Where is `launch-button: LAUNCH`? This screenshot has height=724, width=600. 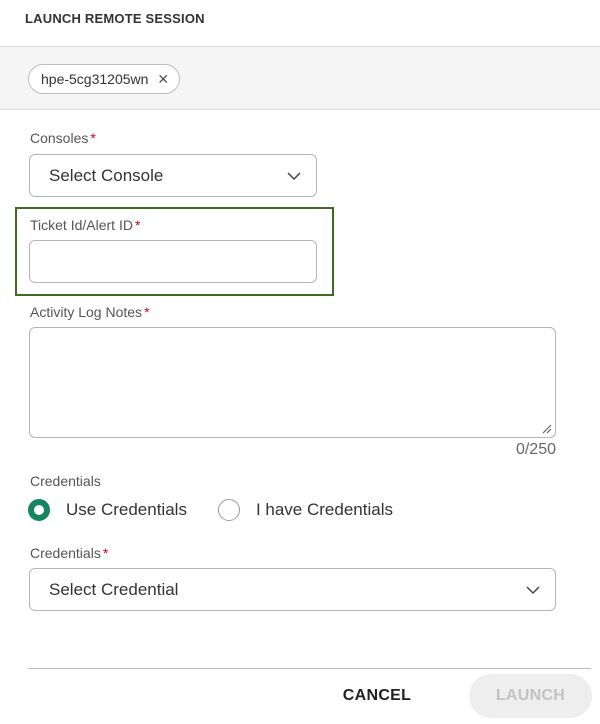
launch-button: LAUNCH is located at coordinates (530, 696).